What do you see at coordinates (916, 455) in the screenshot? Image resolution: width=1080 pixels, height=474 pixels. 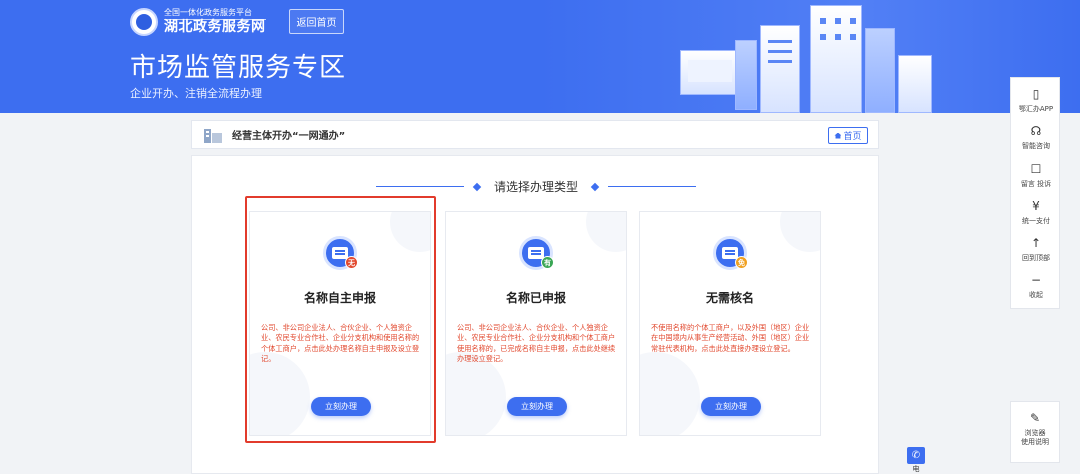 I see `telephone-icon: ✆` at bounding box center [916, 455].